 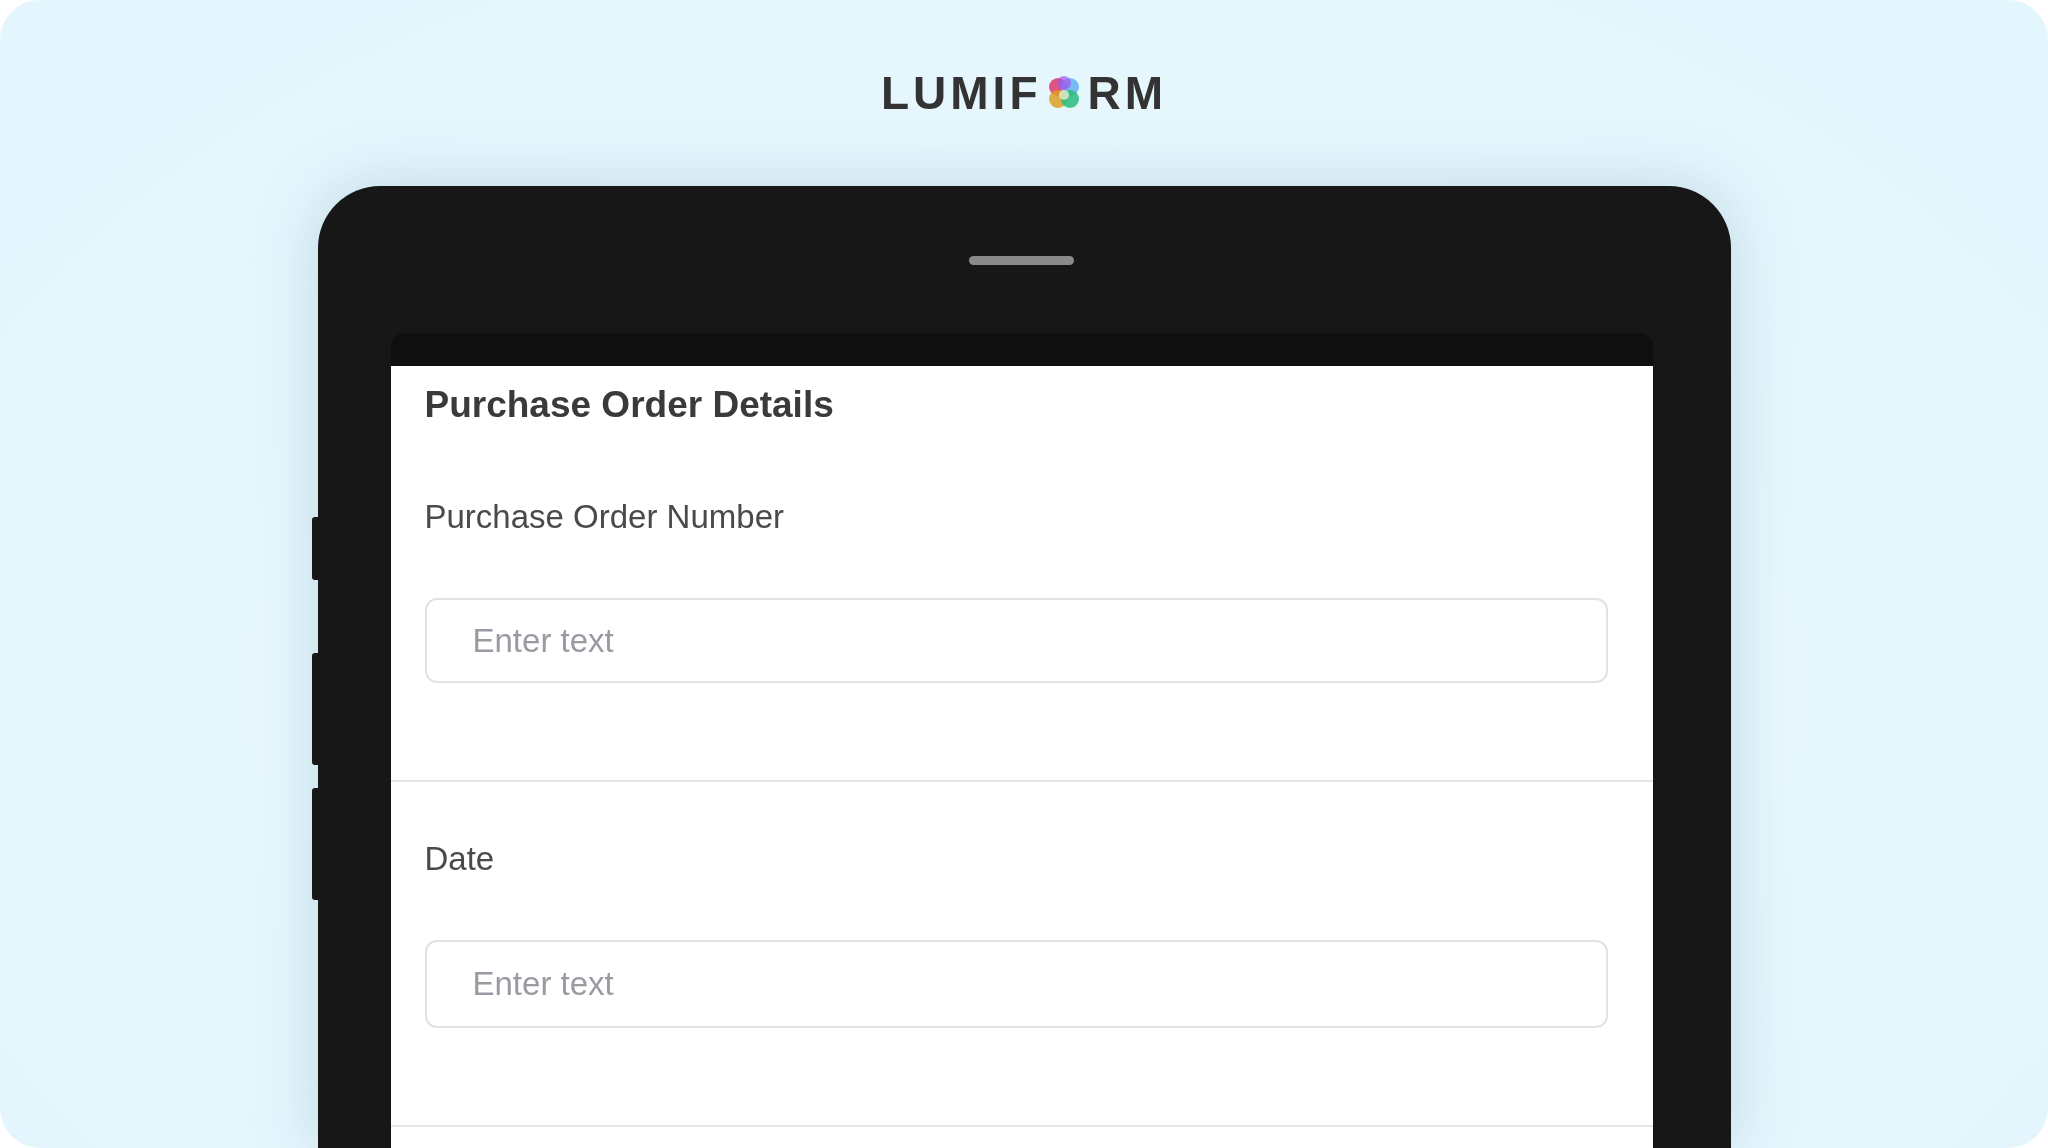 What do you see at coordinates (604, 517) in the screenshot?
I see `field-label: Purchase Order Number` at bounding box center [604, 517].